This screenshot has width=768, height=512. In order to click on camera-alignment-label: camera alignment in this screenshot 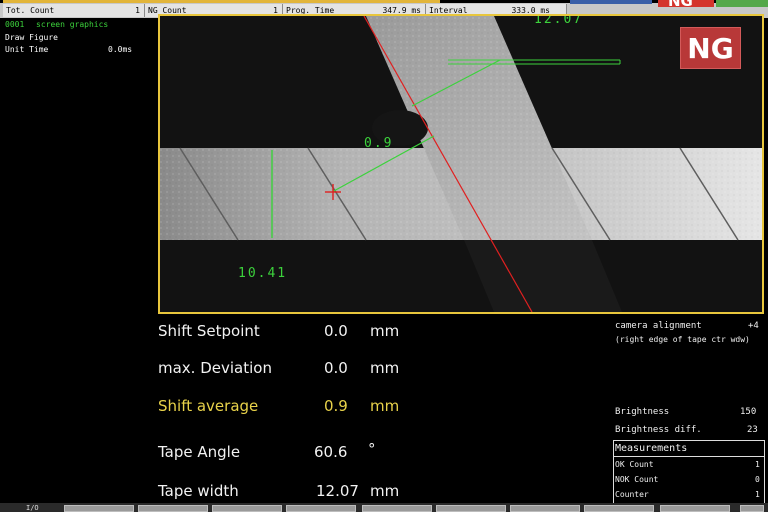, I will do `click(658, 326)`.